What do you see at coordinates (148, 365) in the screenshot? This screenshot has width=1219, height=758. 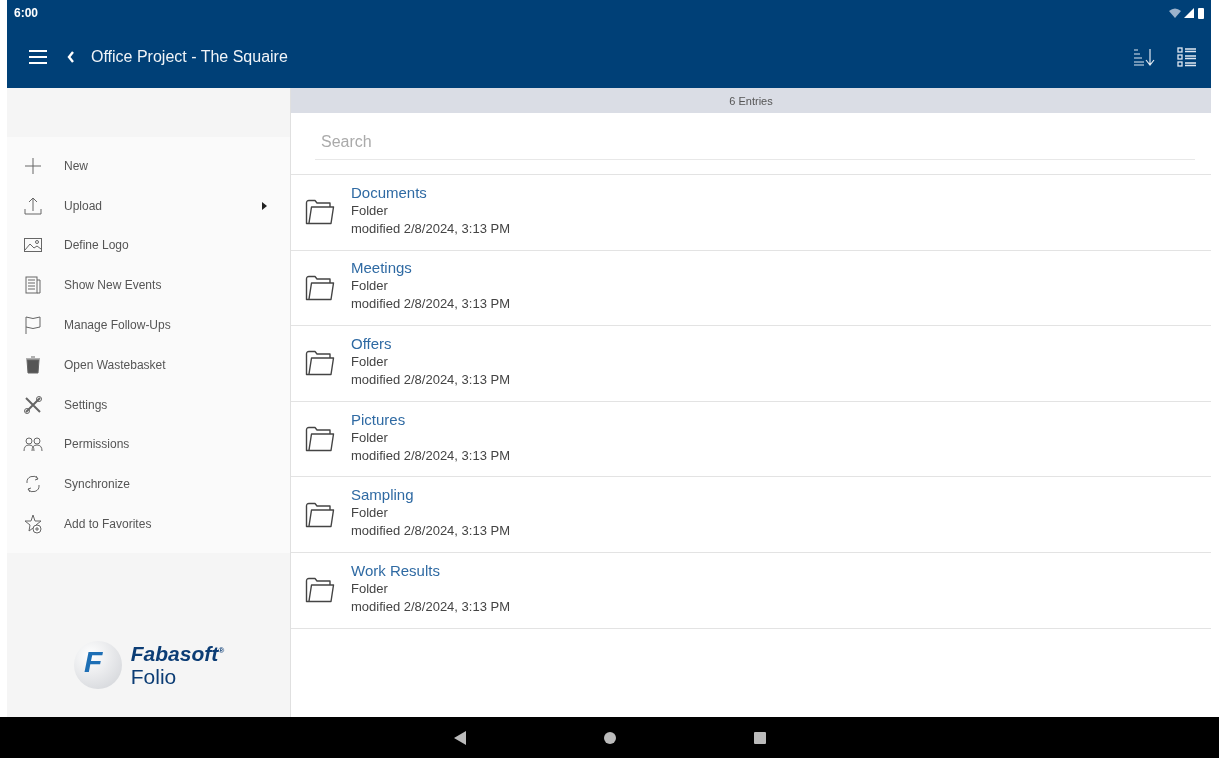 I see `menu-item: Open Wastebasket` at bounding box center [148, 365].